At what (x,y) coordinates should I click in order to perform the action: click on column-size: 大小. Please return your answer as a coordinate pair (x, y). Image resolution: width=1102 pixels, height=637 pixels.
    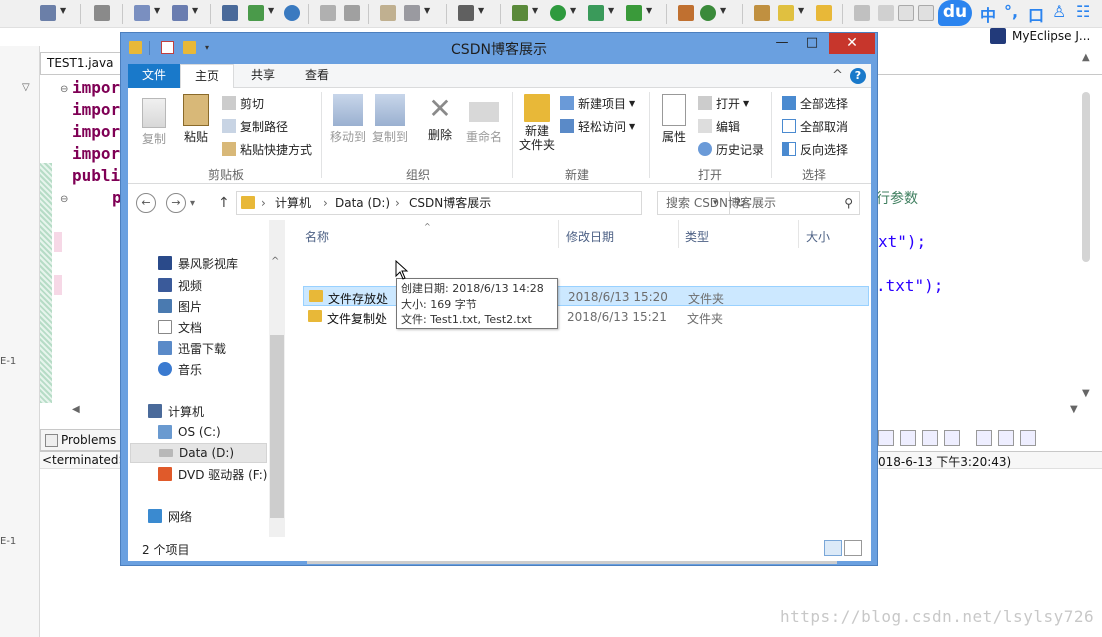
    Looking at the image, I should click on (818, 236).